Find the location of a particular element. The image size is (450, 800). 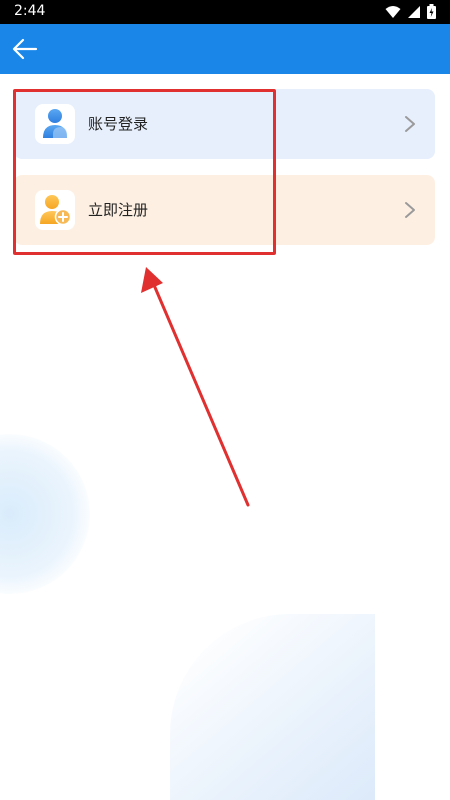

login-label: 账号登录 is located at coordinates (118, 124).